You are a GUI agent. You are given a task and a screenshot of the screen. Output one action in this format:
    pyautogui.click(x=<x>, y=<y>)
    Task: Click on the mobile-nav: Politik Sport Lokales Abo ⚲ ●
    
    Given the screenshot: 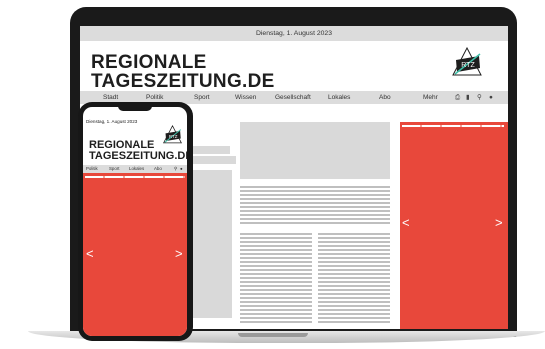 What is the action you would take?
    pyautogui.click(x=135, y=169)
    